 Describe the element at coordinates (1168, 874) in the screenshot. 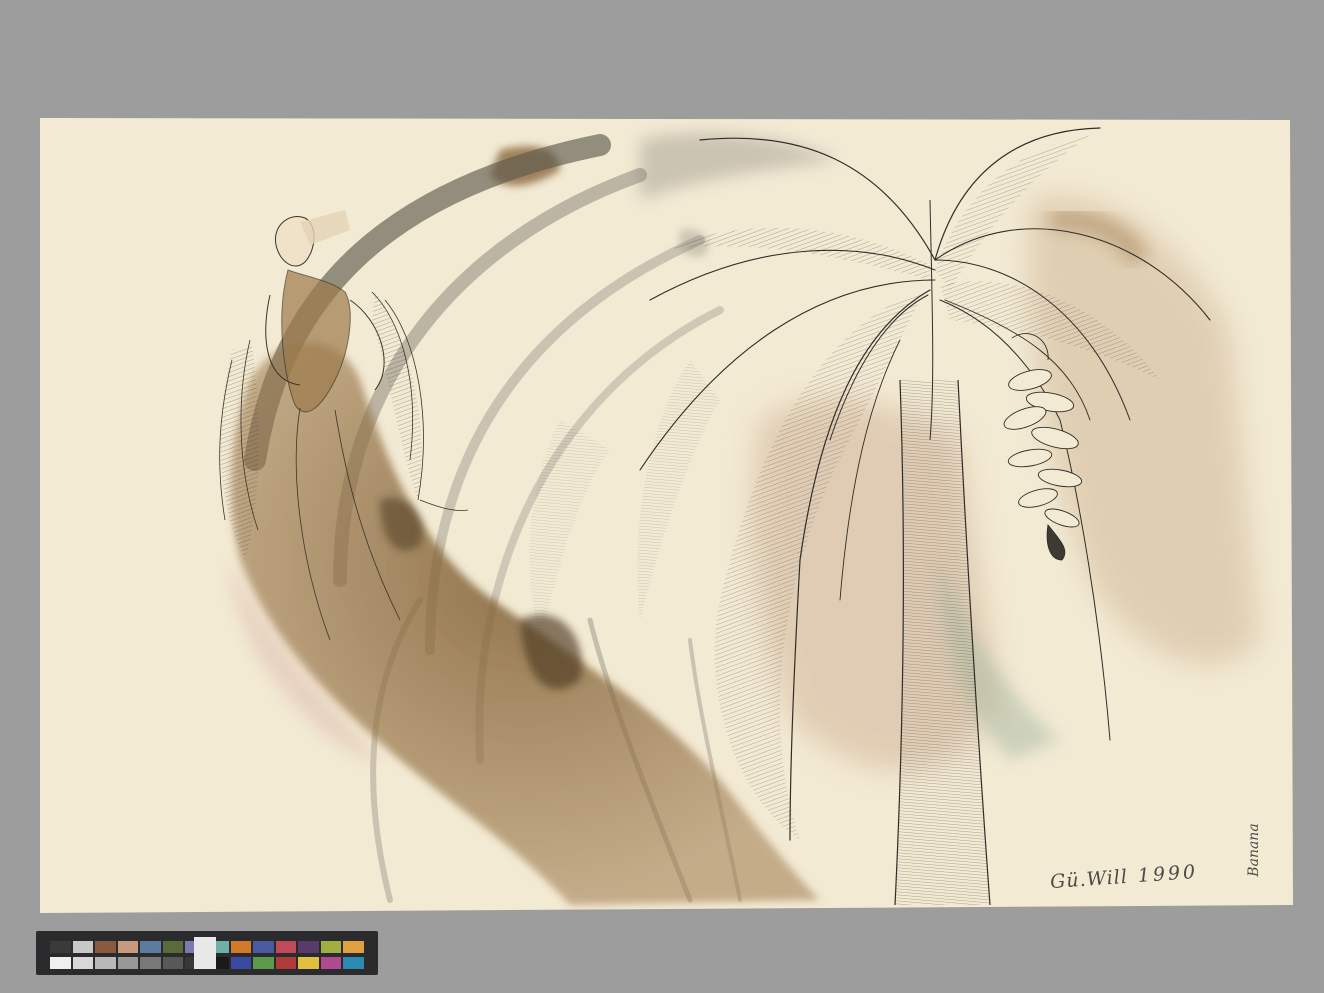

I see `signature-year: 1990` at that location.